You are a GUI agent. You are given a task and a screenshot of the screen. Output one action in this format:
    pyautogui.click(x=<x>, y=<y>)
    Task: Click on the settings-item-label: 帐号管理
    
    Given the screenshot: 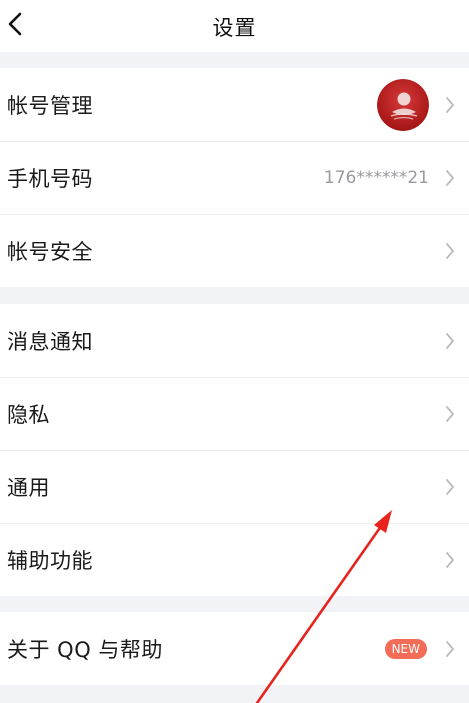 What is the action you would take?
    pyautogui.click(x=50, y=105)
    